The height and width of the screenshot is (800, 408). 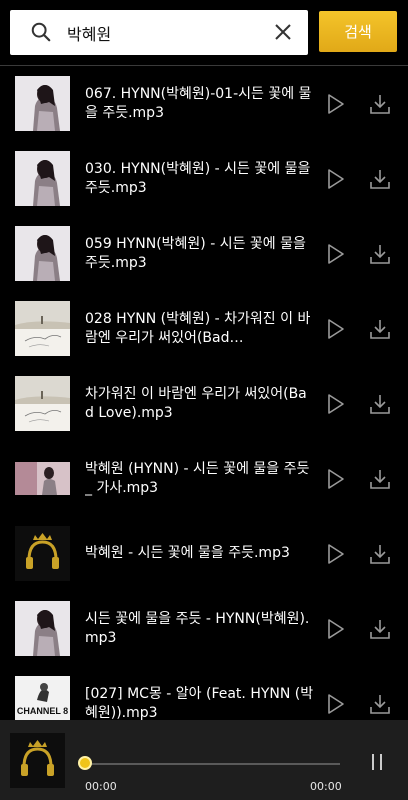 What do you see at coordinates (283, 32) in the screenshot?
I see `clear-icon` at bounding box center [283, 32].